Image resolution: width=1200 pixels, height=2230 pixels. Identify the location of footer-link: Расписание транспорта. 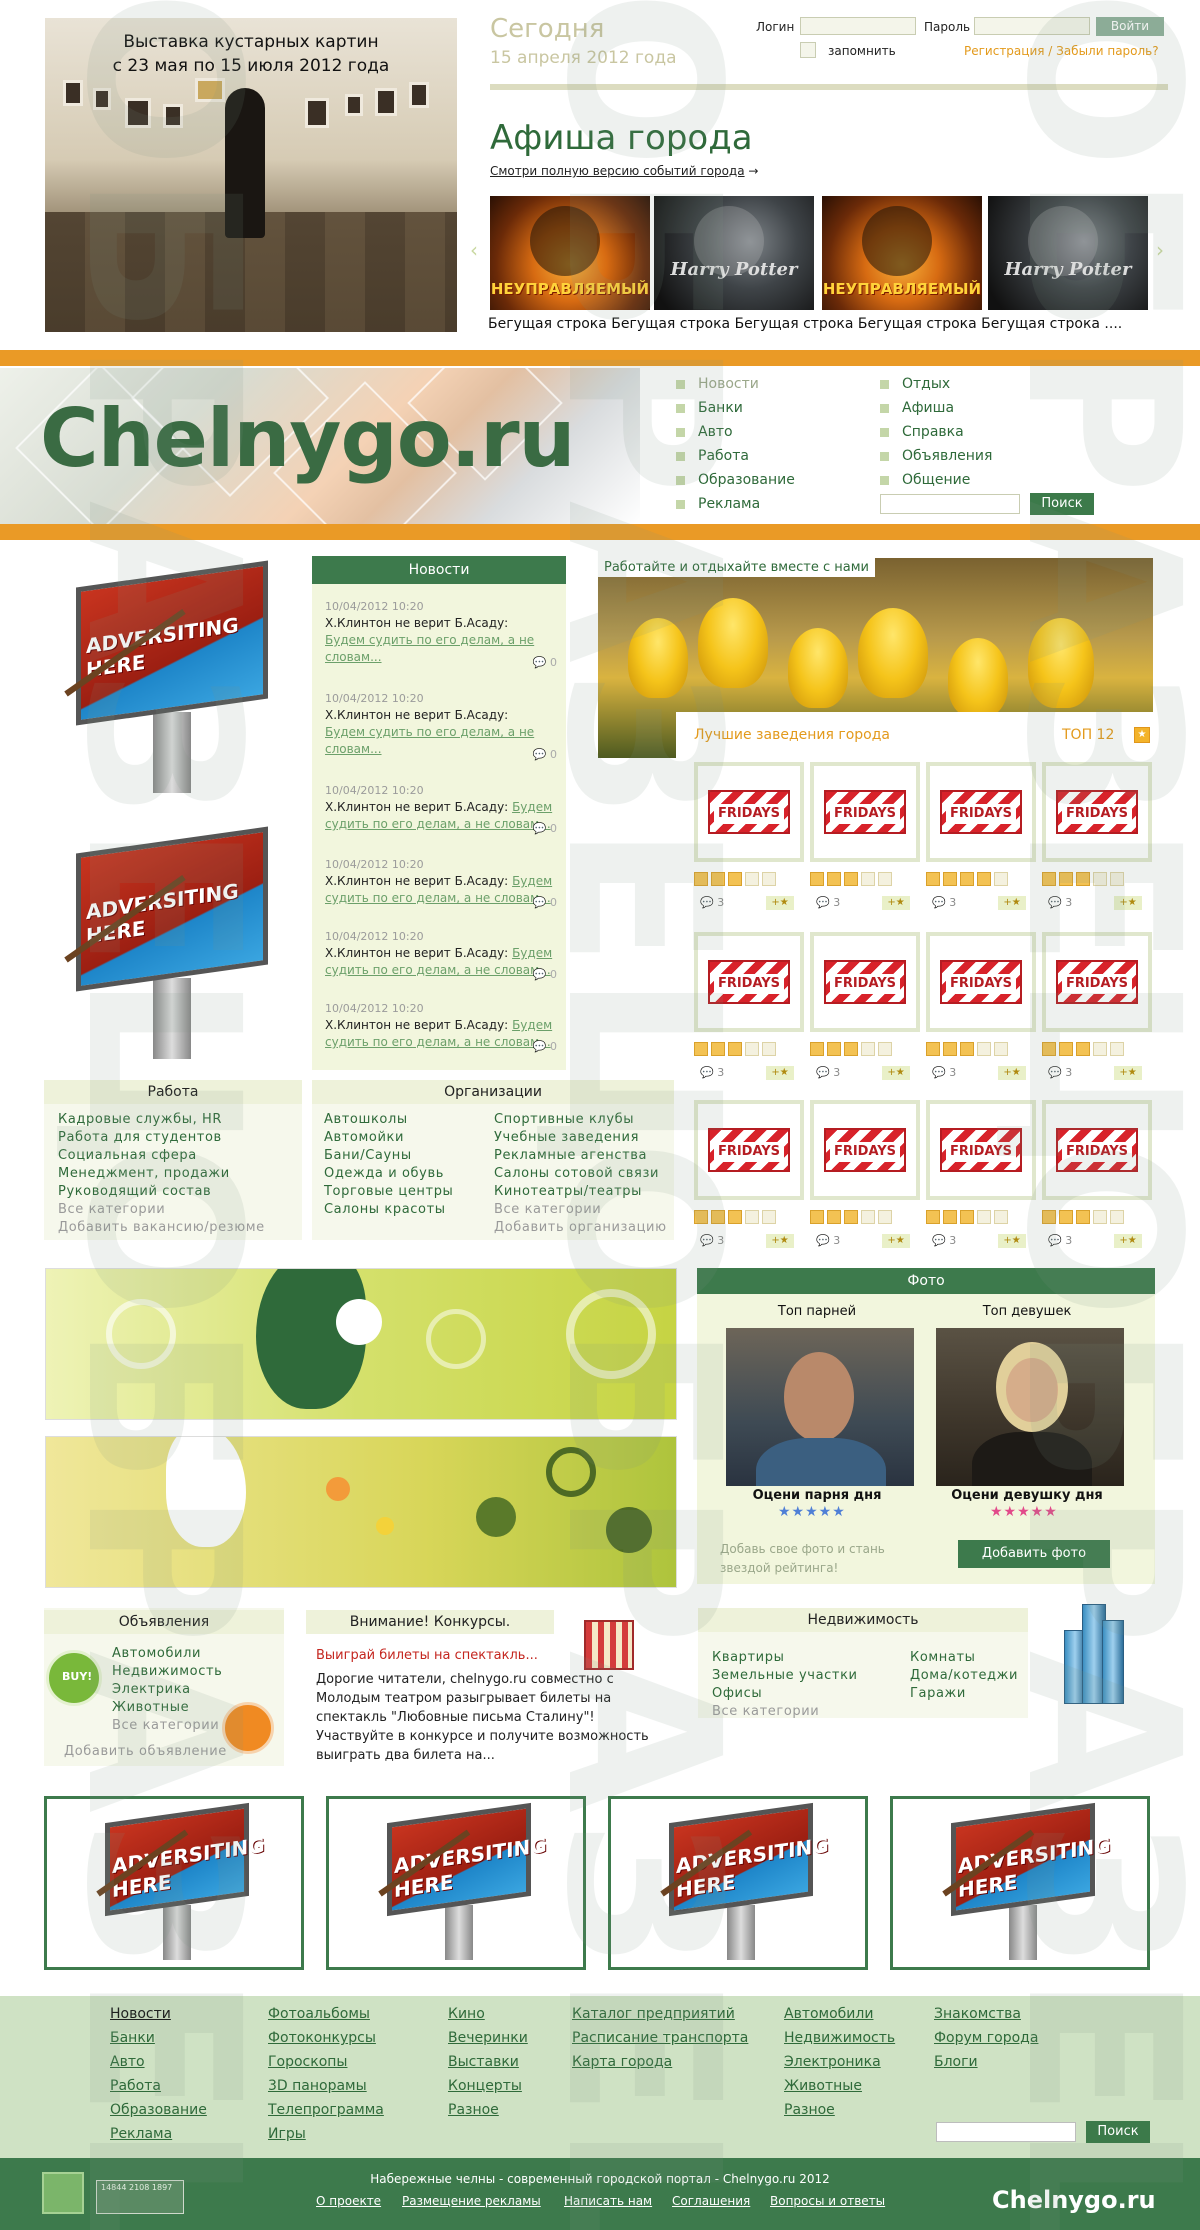
(660, 2038).